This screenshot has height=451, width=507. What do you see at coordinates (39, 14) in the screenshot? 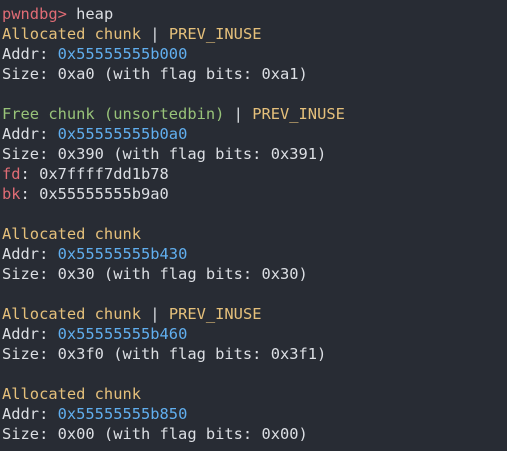
I see `prompt: pwndbg>` at bounding box center [39, 14].